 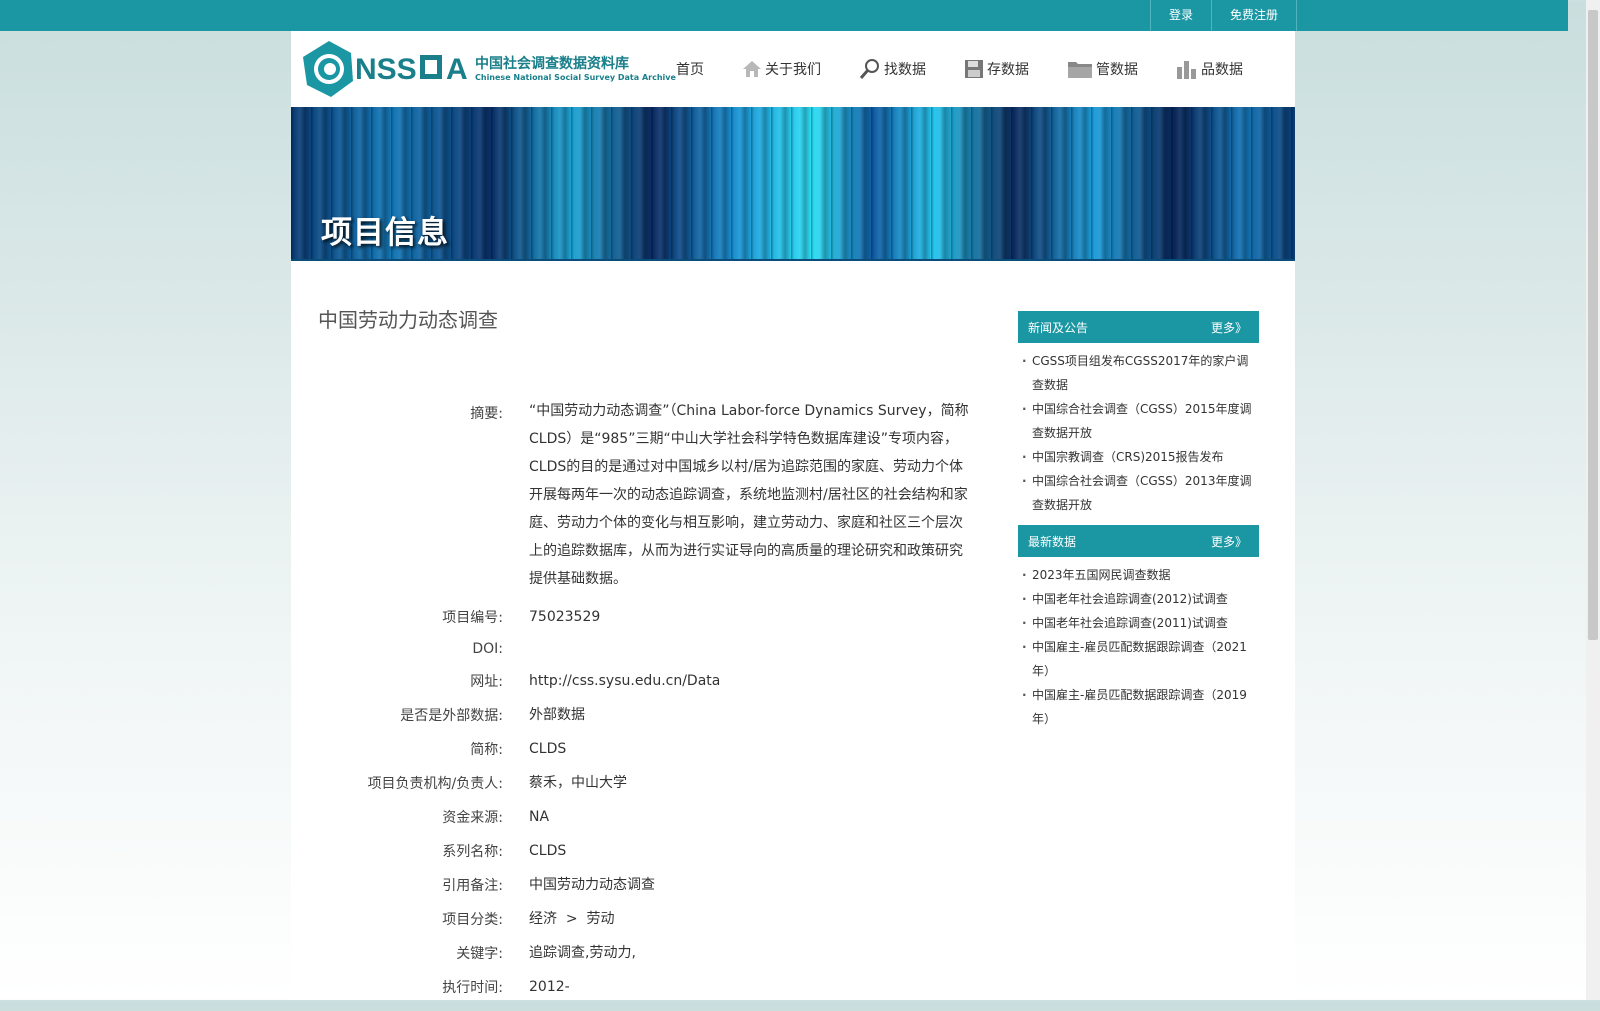 I want to click on field-funding: 资金来源: NA, so click(x=636, y=817).